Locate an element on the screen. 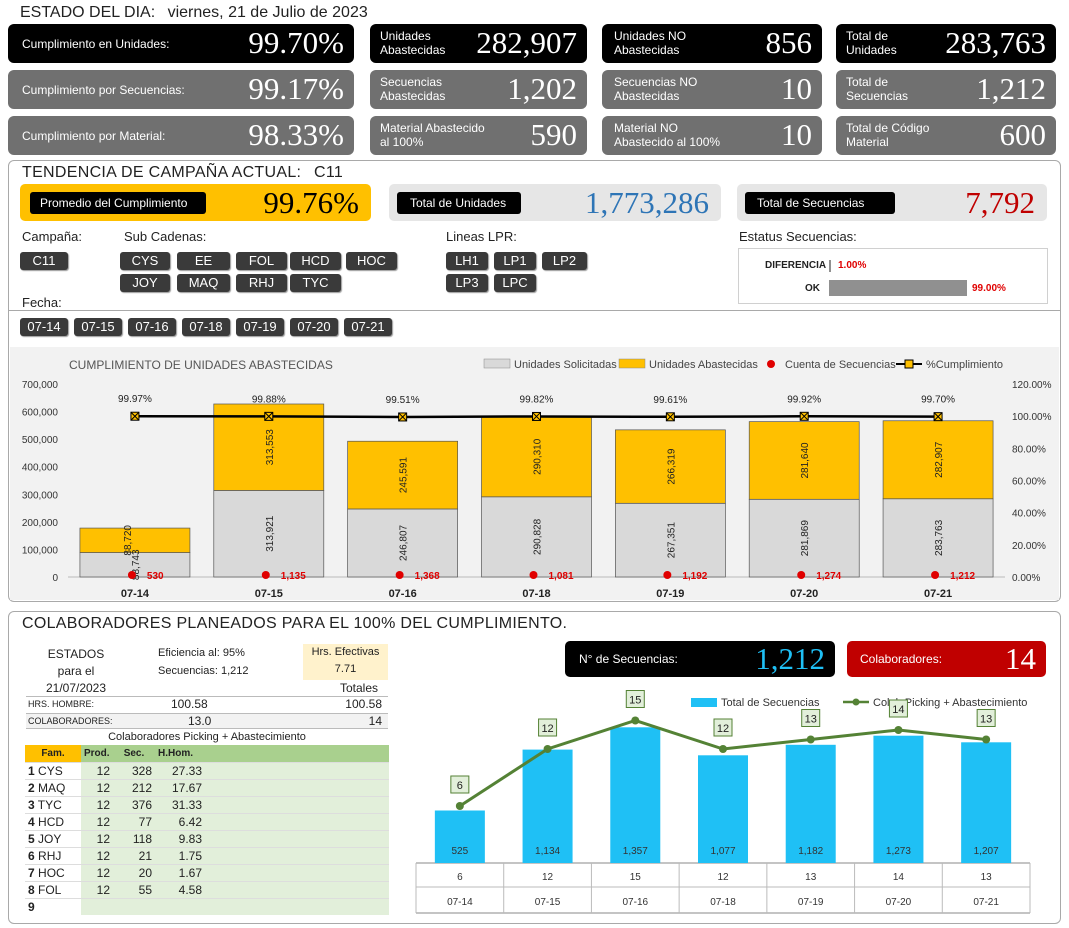  slicer-fecha-07-19: 07-19 is located at coordinates (260, 327).